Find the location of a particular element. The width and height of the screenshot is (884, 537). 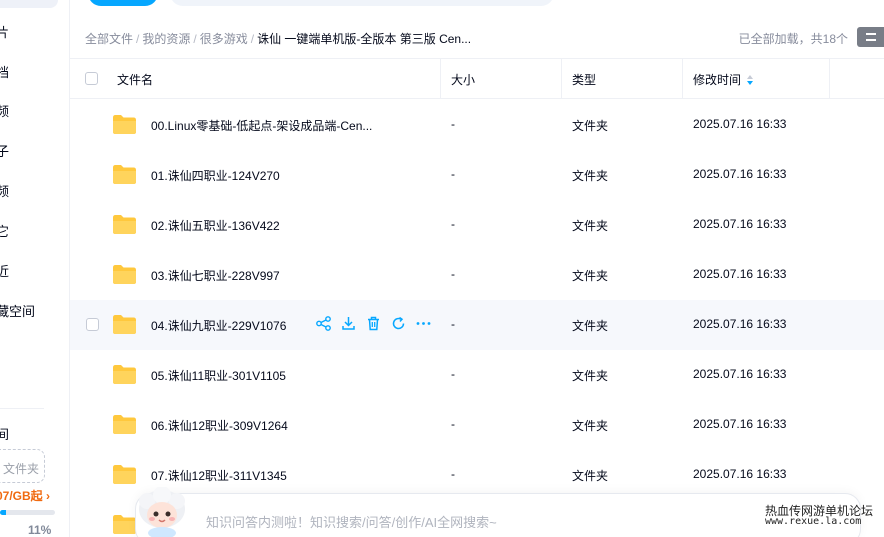

delete-icon is located at coordinates (373, 323).